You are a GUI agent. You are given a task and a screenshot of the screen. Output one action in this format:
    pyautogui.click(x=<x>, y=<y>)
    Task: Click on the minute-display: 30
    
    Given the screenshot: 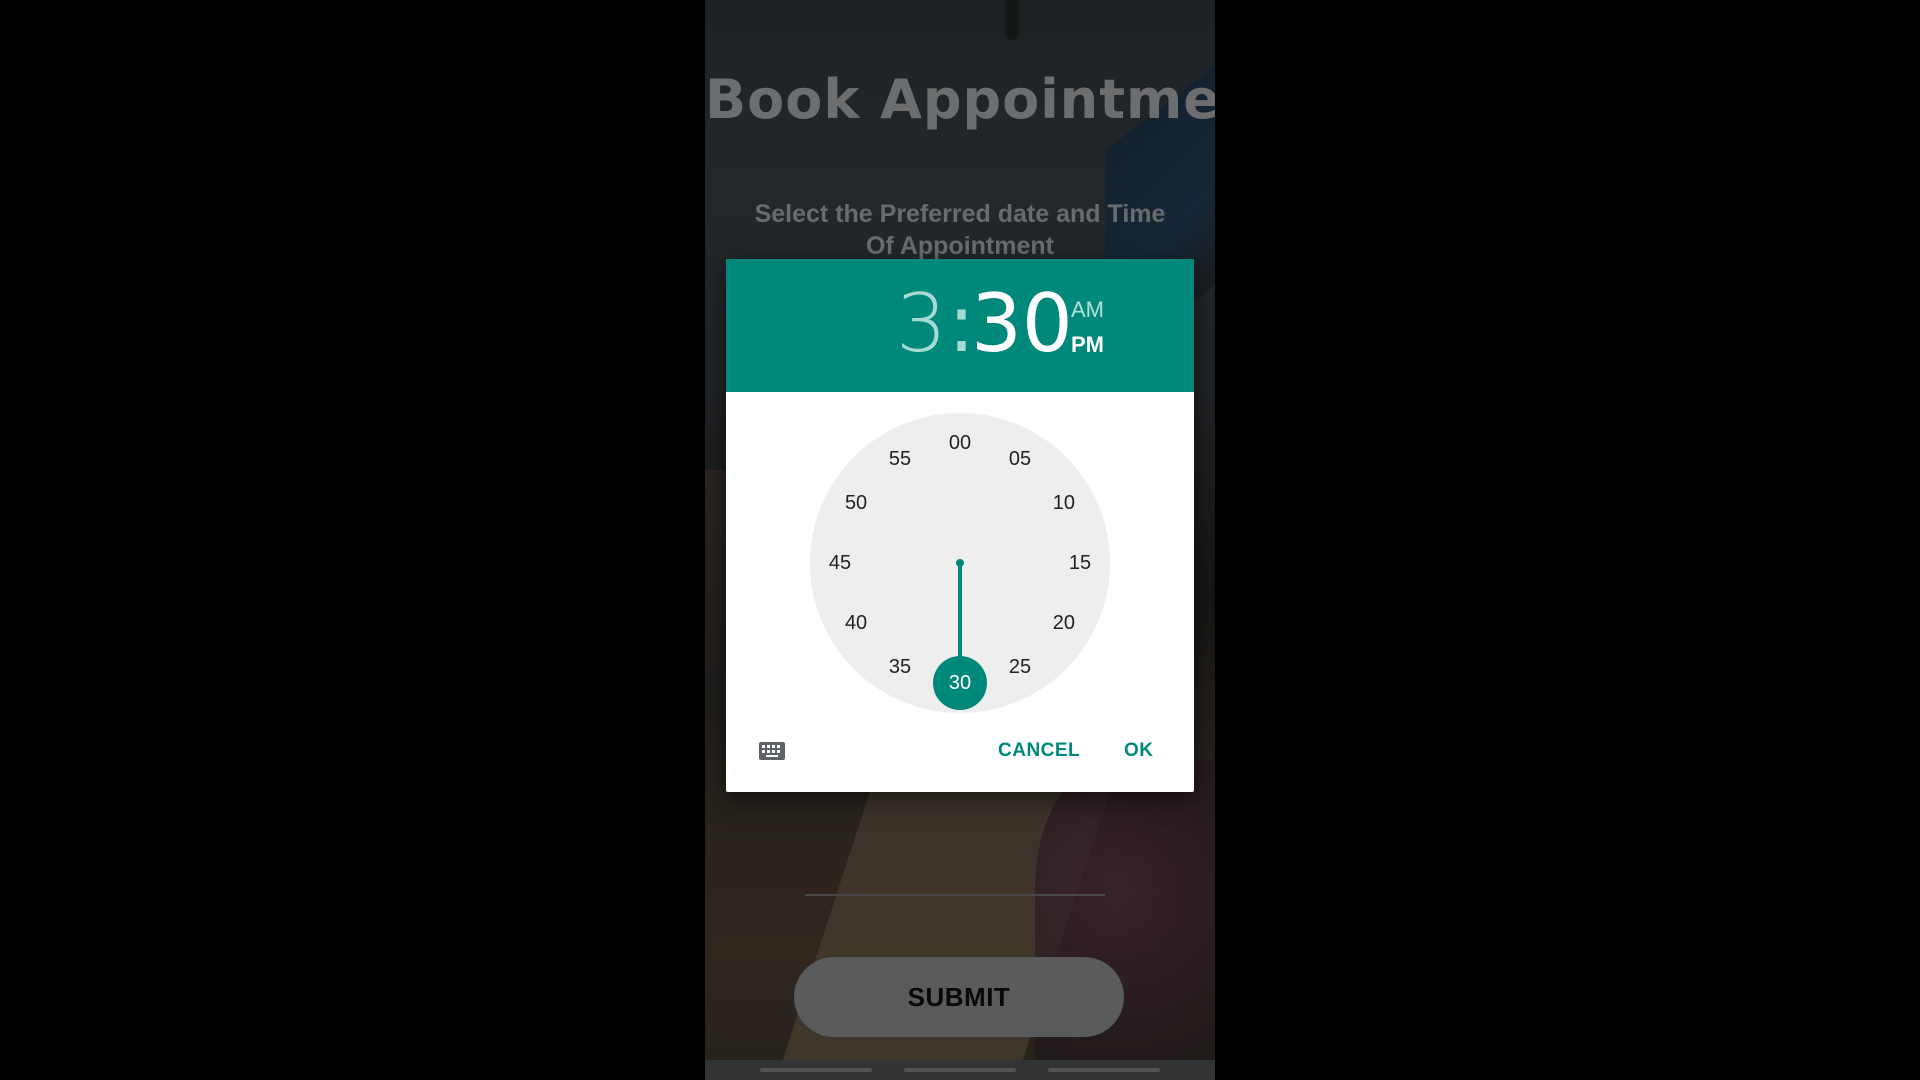 What is the action you would take?
    pyautogui.click(x=1022, y=324)
    